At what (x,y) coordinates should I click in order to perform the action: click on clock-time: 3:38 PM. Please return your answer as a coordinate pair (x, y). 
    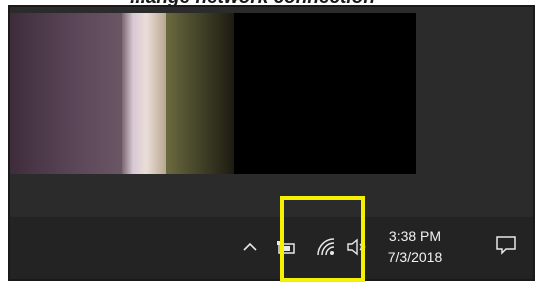
    Looking at the image, I should click on (415, 236).